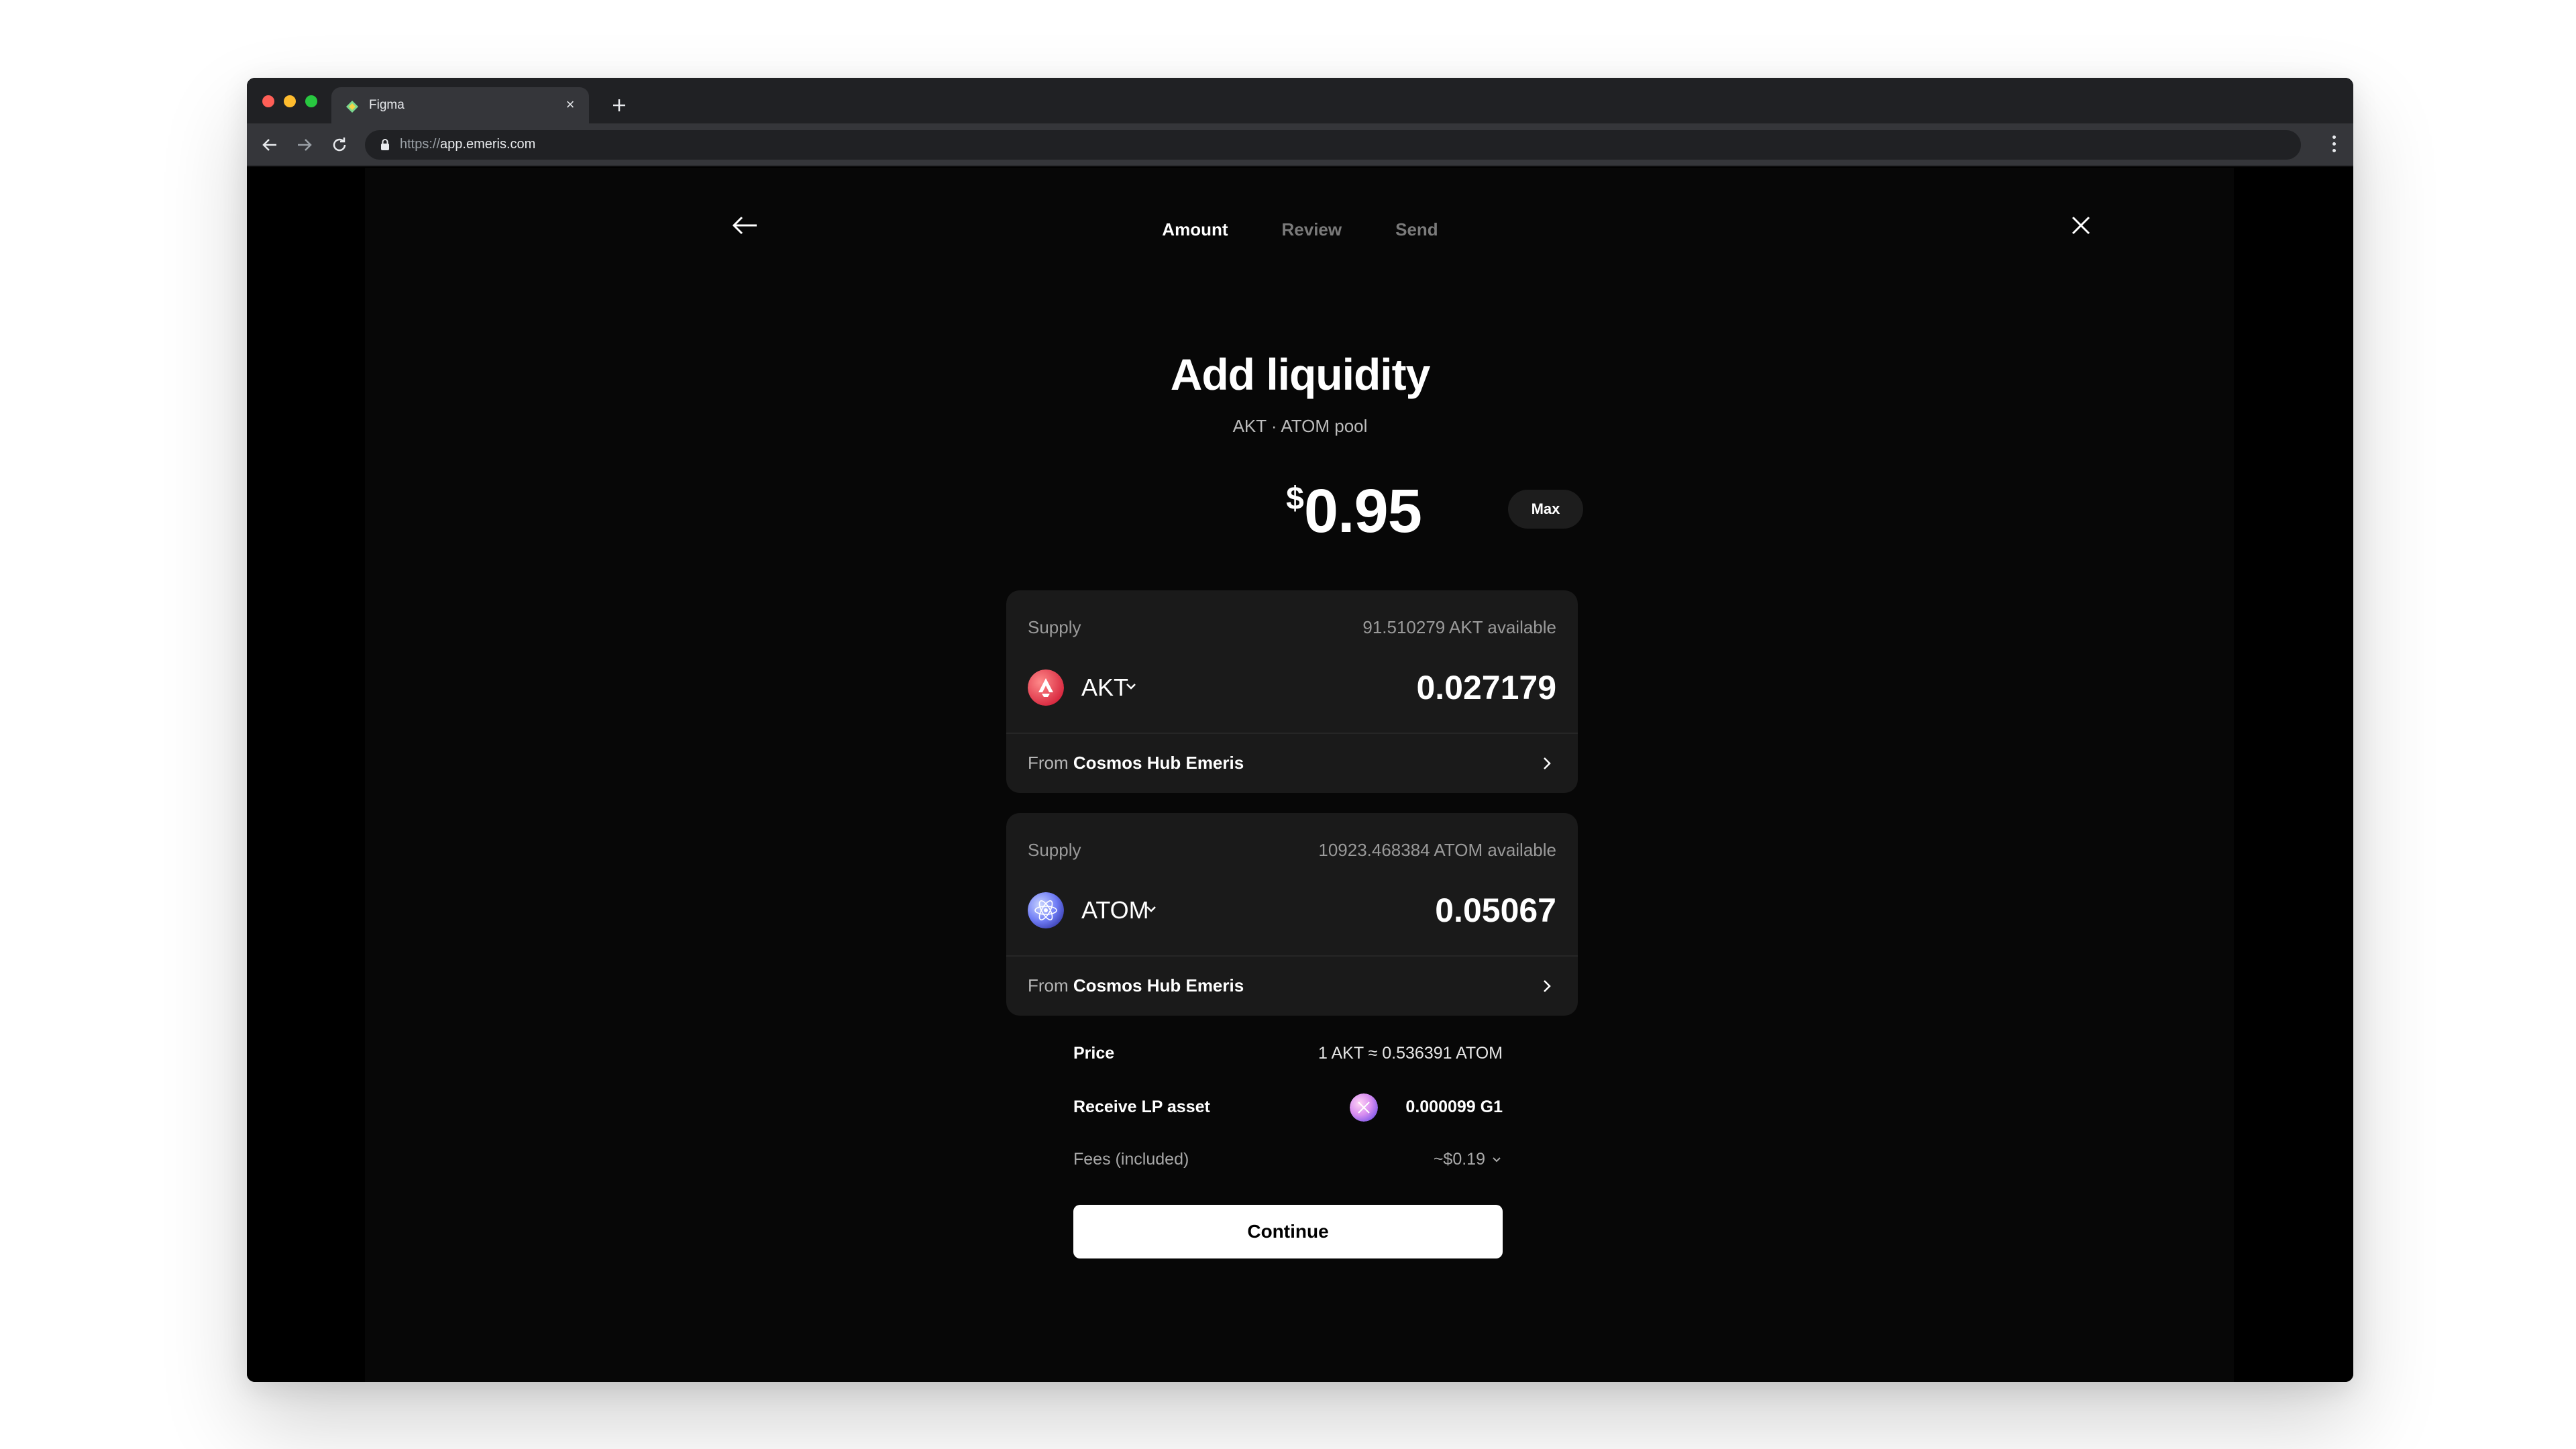 Image resolution: width=2576 pixels, height=1449 pixels. What do you see at coordinates (269, 145) in the screenshot?
I see `back-icon` at bounding box center [269, 145].